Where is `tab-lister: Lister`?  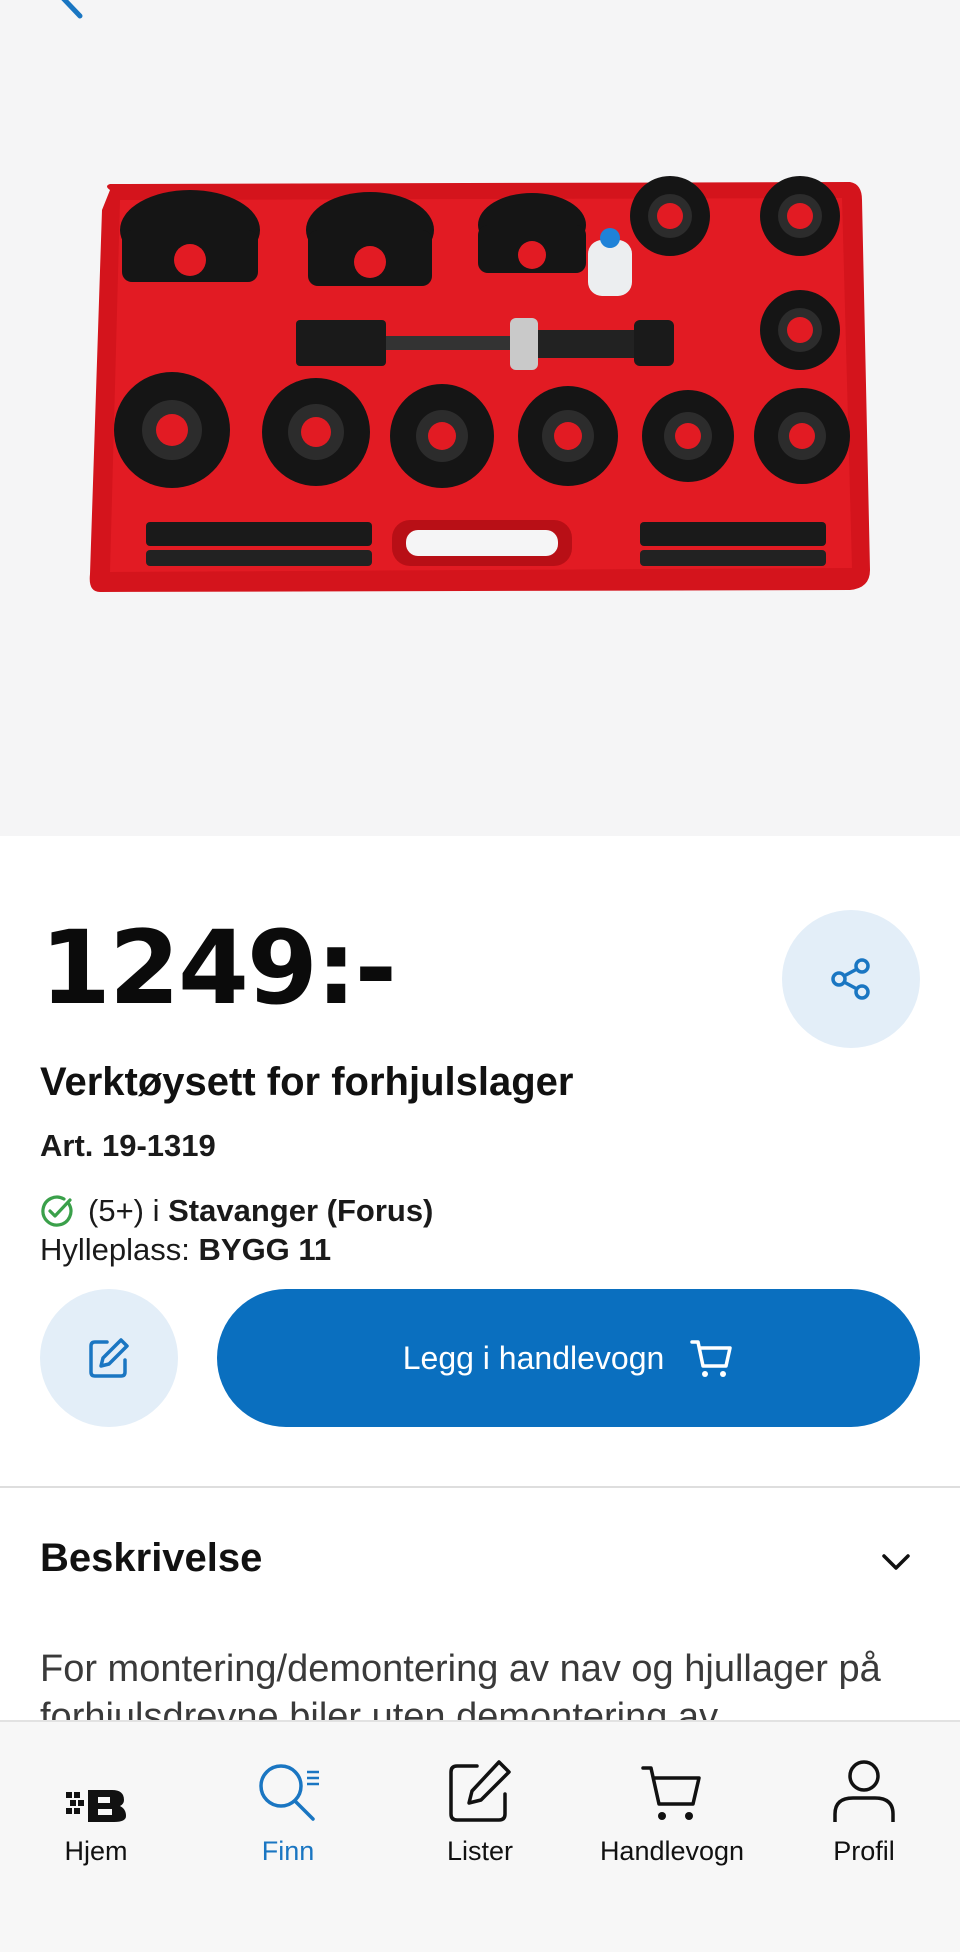
tab-lister: Lister is located at coordinates (480, 1812).